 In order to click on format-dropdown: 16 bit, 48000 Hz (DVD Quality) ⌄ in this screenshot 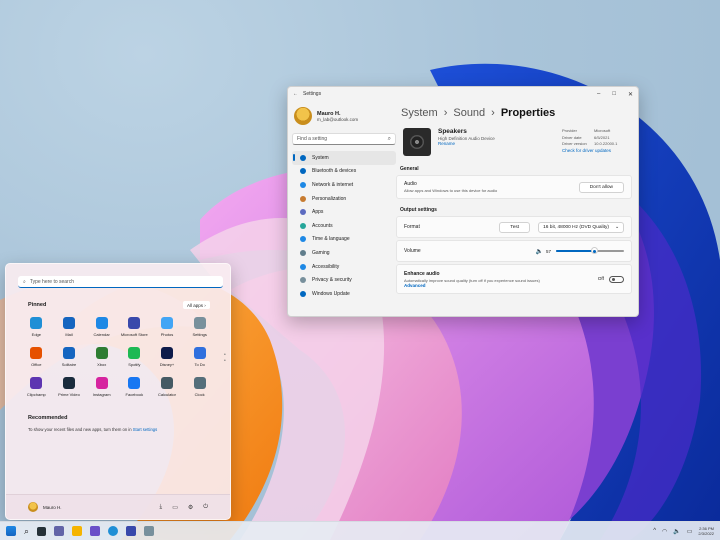, I will do `click(581, 227)`.